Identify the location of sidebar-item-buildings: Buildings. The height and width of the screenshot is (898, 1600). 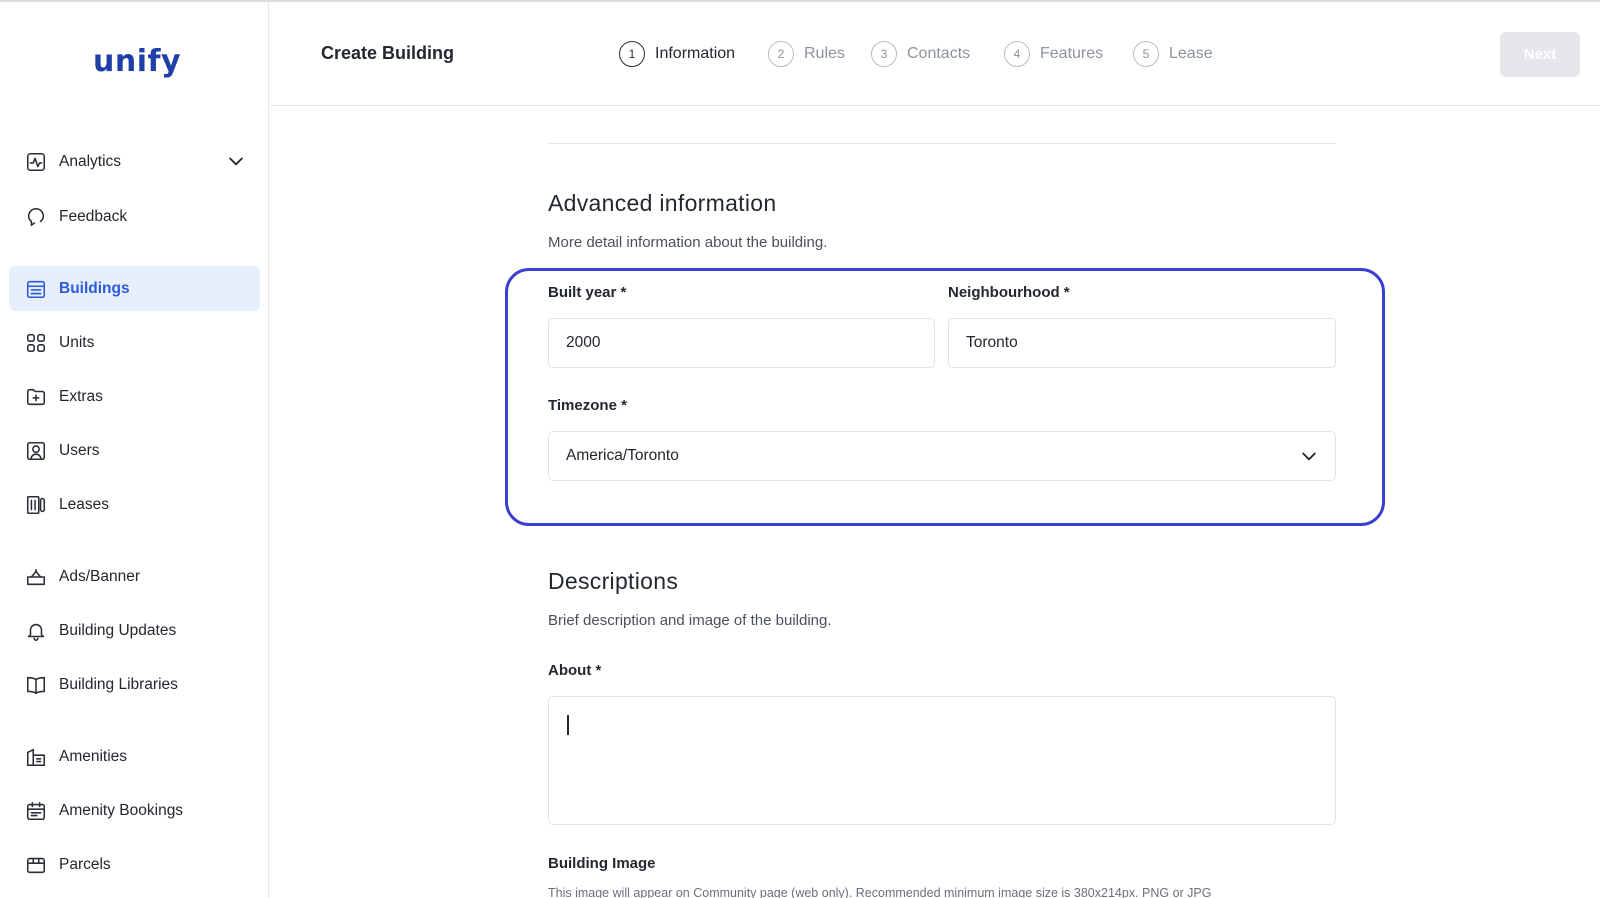
(134, 288).